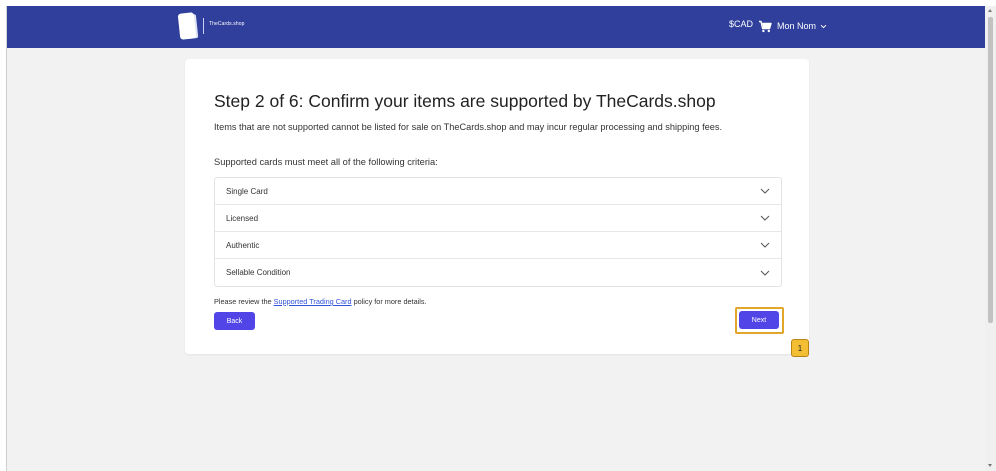 The width and height of the screenshot is (996, 471). Describe the element at coordinates (187, 26) in the screenshot. I see `cards-logo-icon` at that location.